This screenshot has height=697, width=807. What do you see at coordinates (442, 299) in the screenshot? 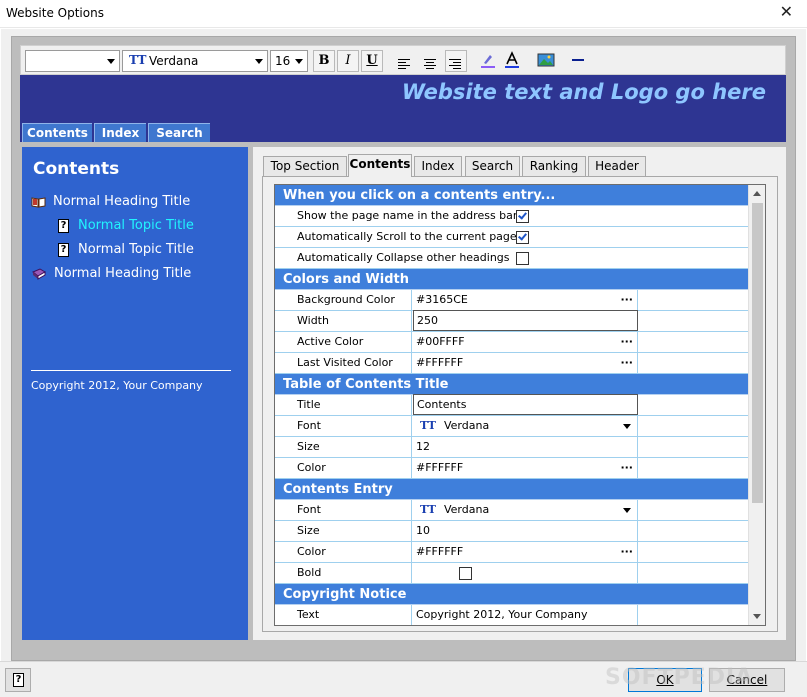
I see `background-color-value: #3165CE` at bounding box center [442, 299].